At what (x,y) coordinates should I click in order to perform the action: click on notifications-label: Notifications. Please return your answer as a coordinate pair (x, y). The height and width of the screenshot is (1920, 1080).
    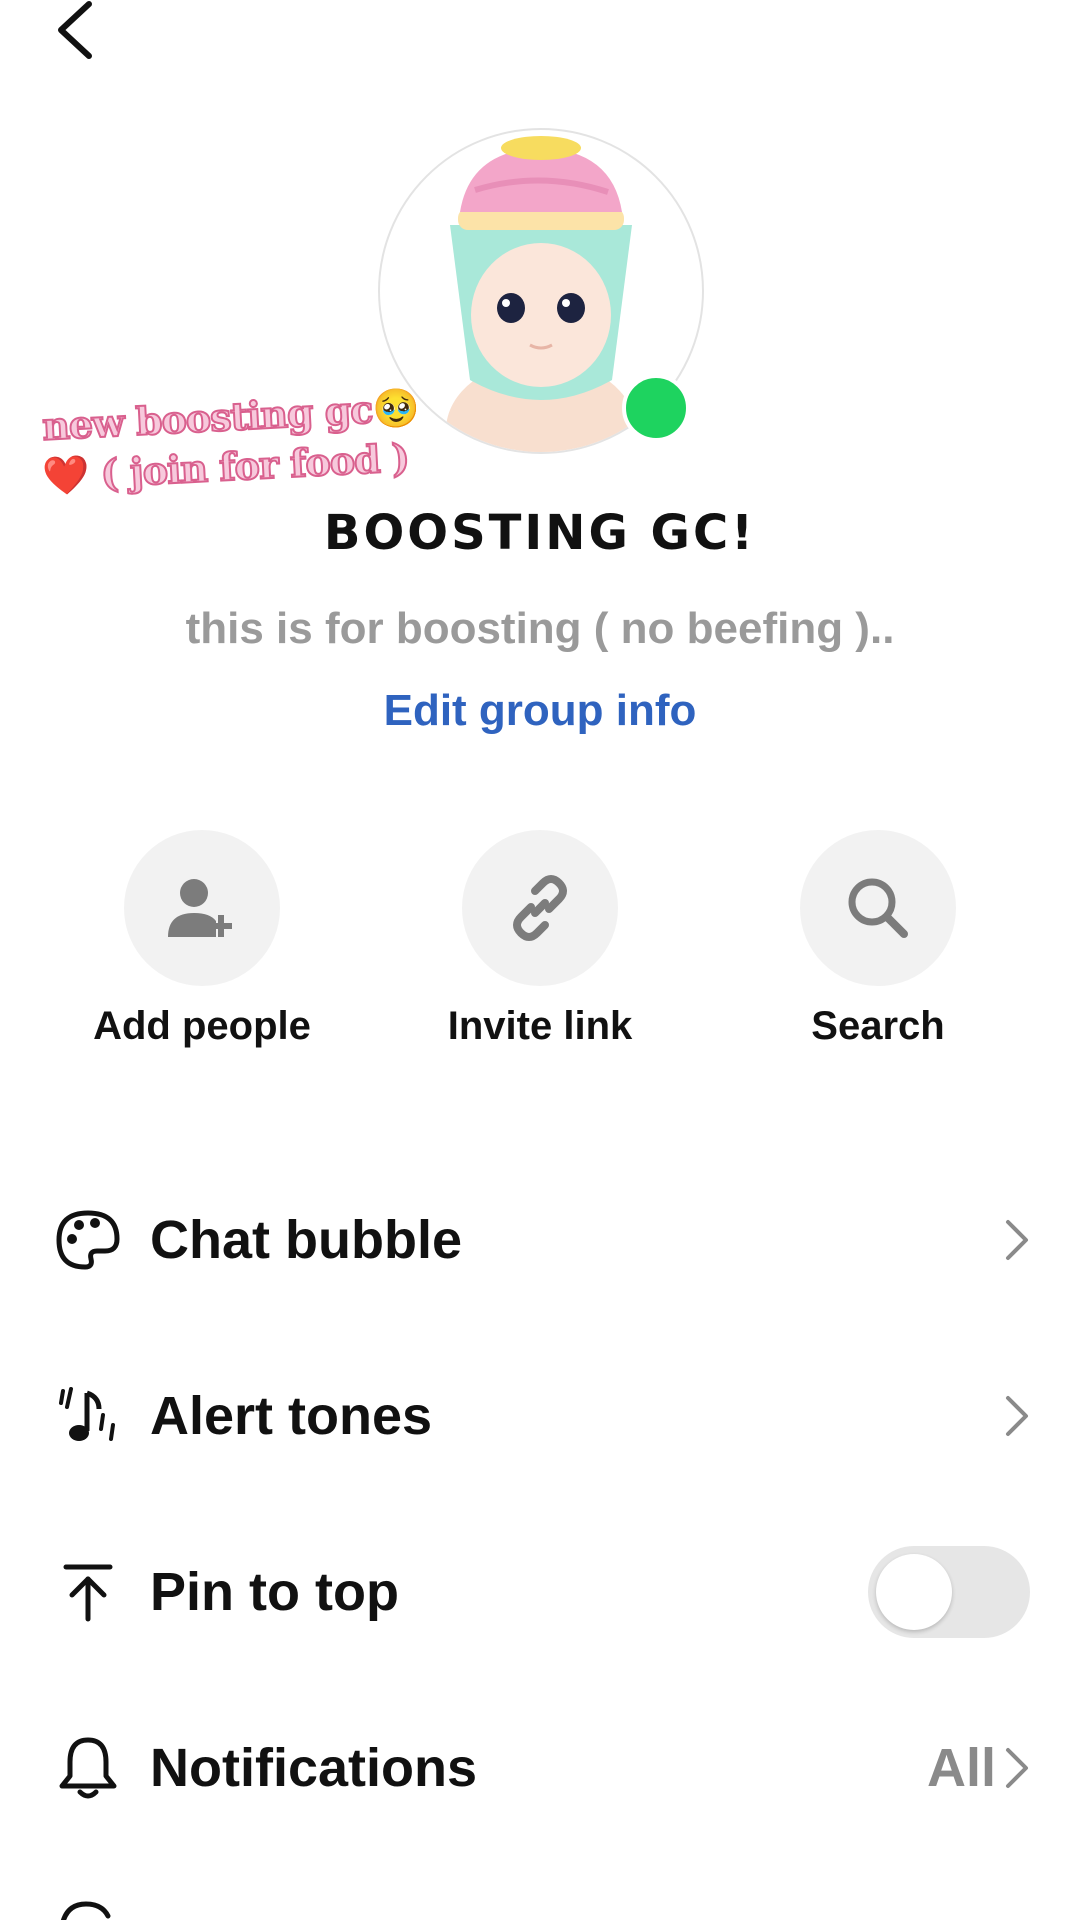
    Looking at the image, I should click on (314, 1768).